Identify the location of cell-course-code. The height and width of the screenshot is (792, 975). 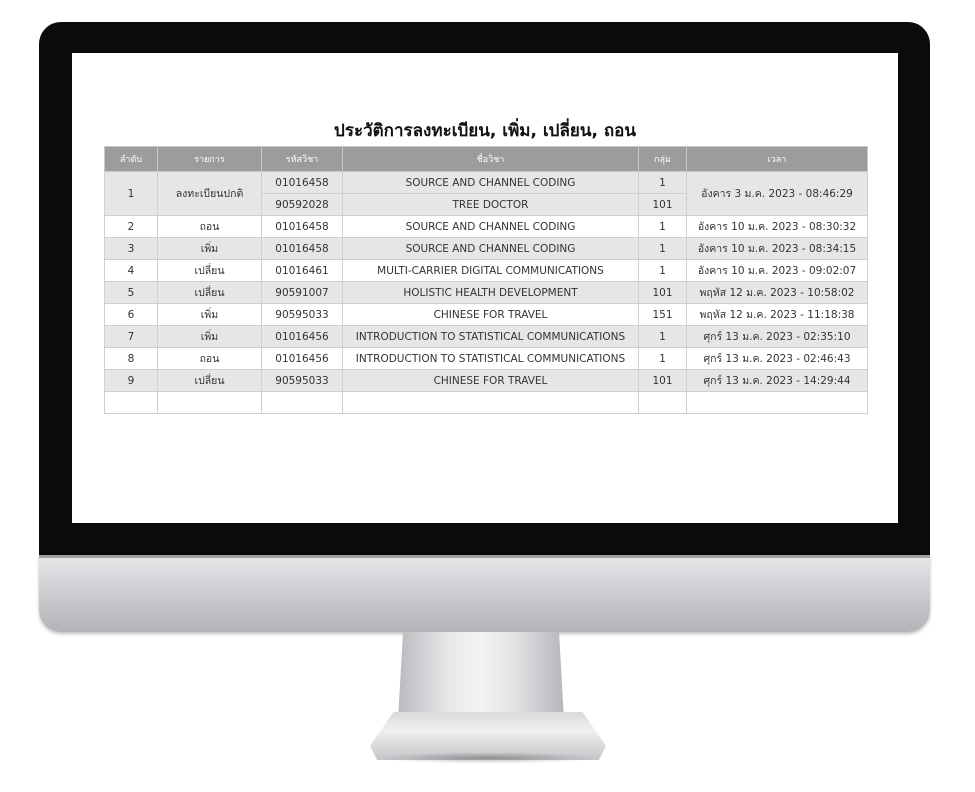
(302, 402).